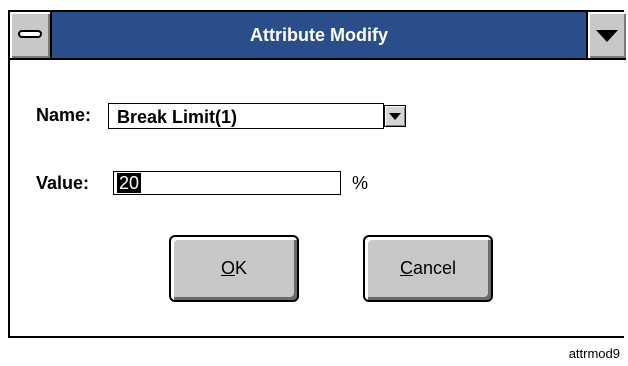  Describe the element at coordinates (406, 268) in the screenshot. I see `cancel-mnemonic: C` at that location.